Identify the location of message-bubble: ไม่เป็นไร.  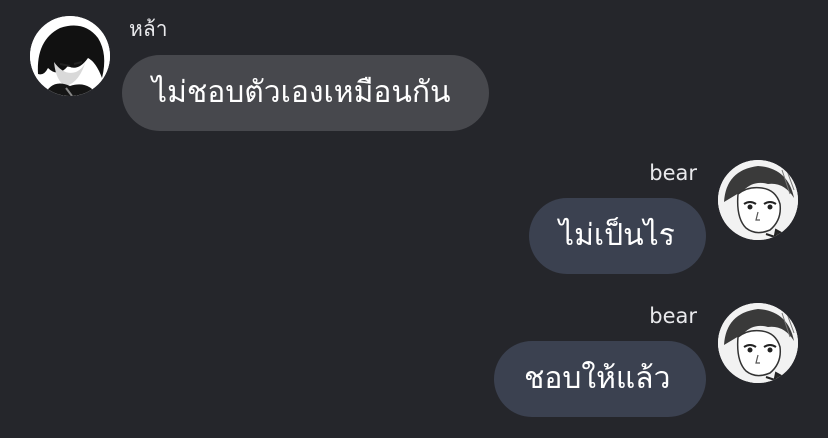
(617, 236).